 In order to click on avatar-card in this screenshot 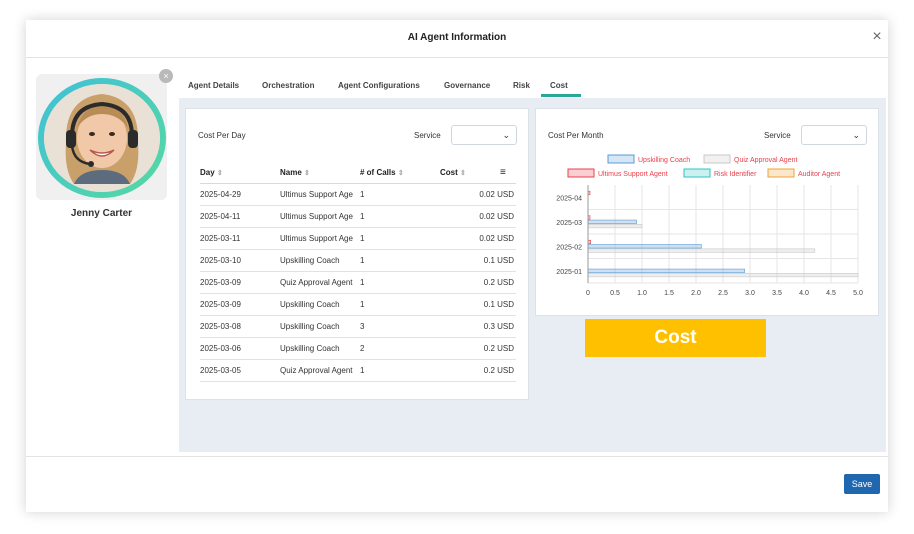, I will do `click(101, 137)`.